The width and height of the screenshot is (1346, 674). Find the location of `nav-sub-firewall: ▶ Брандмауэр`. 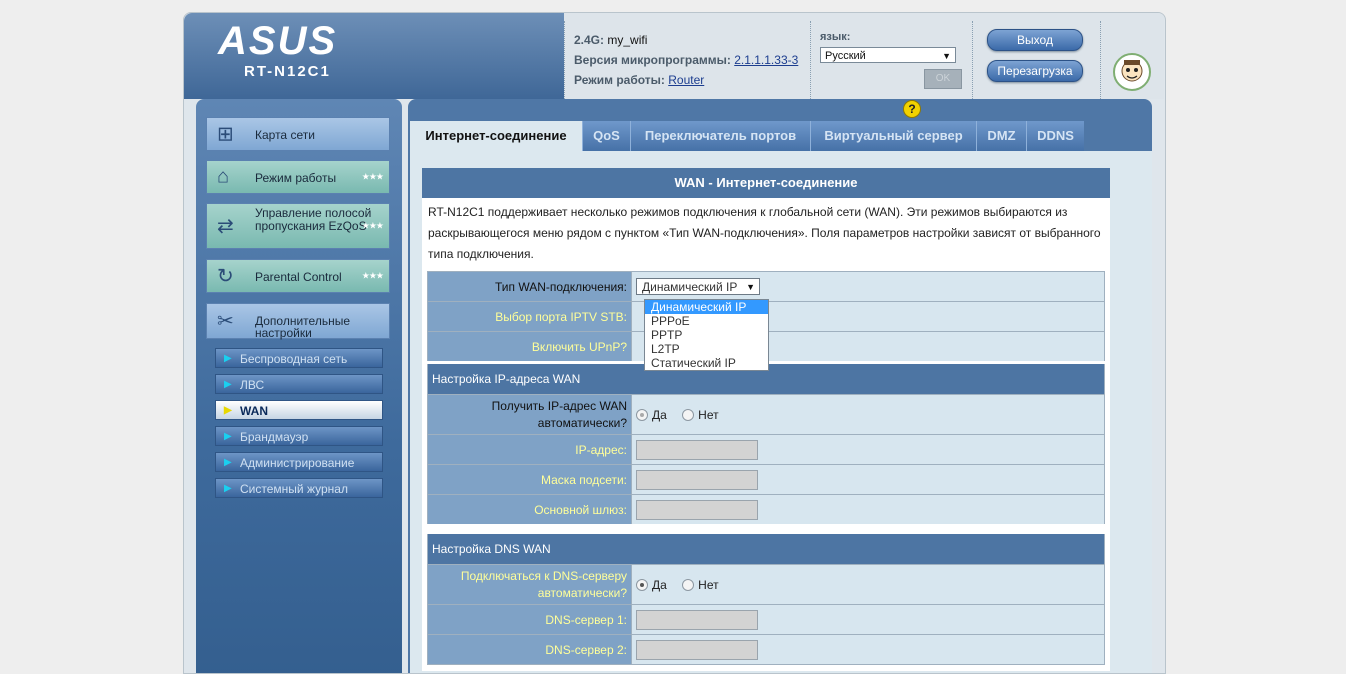

nav-sub-firewall: ▶ Брандмауэр is located at coordinates (299, 436).